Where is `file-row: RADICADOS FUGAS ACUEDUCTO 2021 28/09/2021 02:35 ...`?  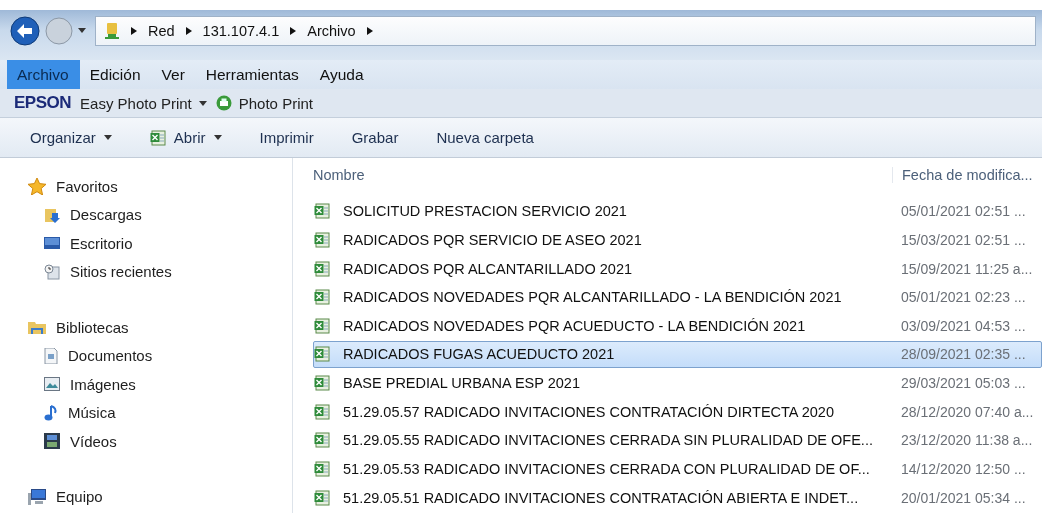
file-row: RADICADOS FUGAS ACUEDUCTO 2021 28/09/2021 02:35 ... is located at coordinates (677, 354).